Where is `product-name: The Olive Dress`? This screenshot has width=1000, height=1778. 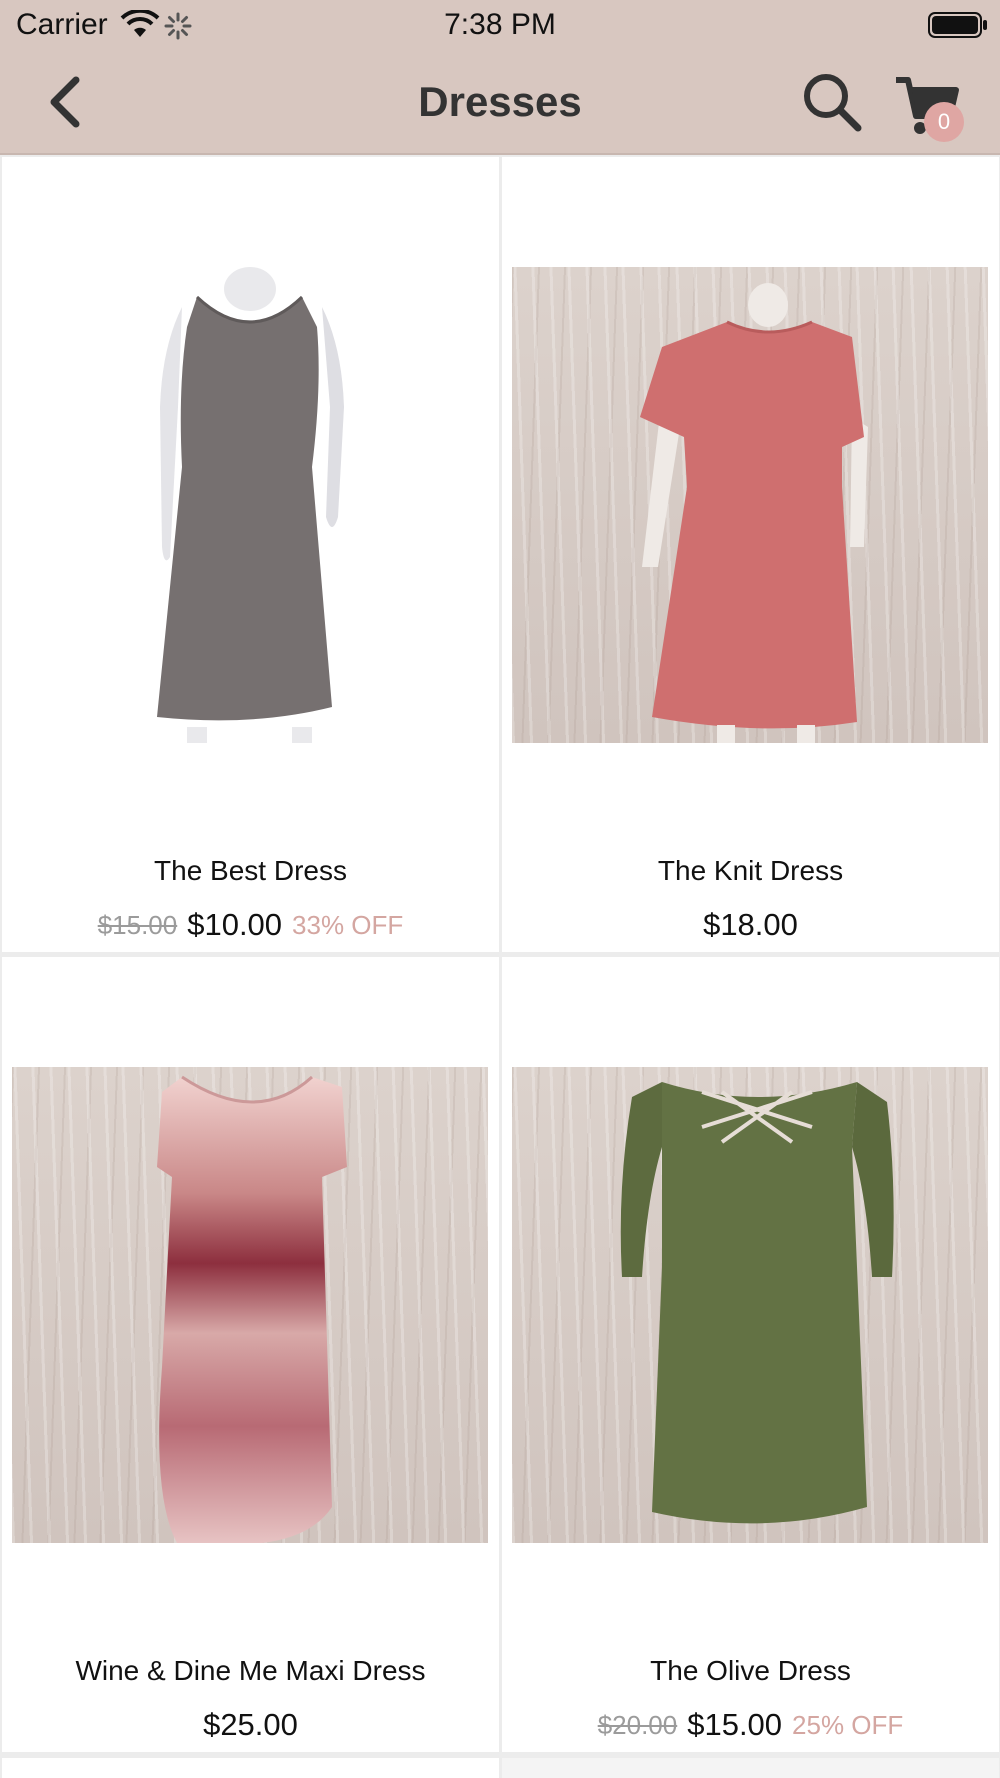 product-name: The Olive Dress is located at coordinates (750, 1670).